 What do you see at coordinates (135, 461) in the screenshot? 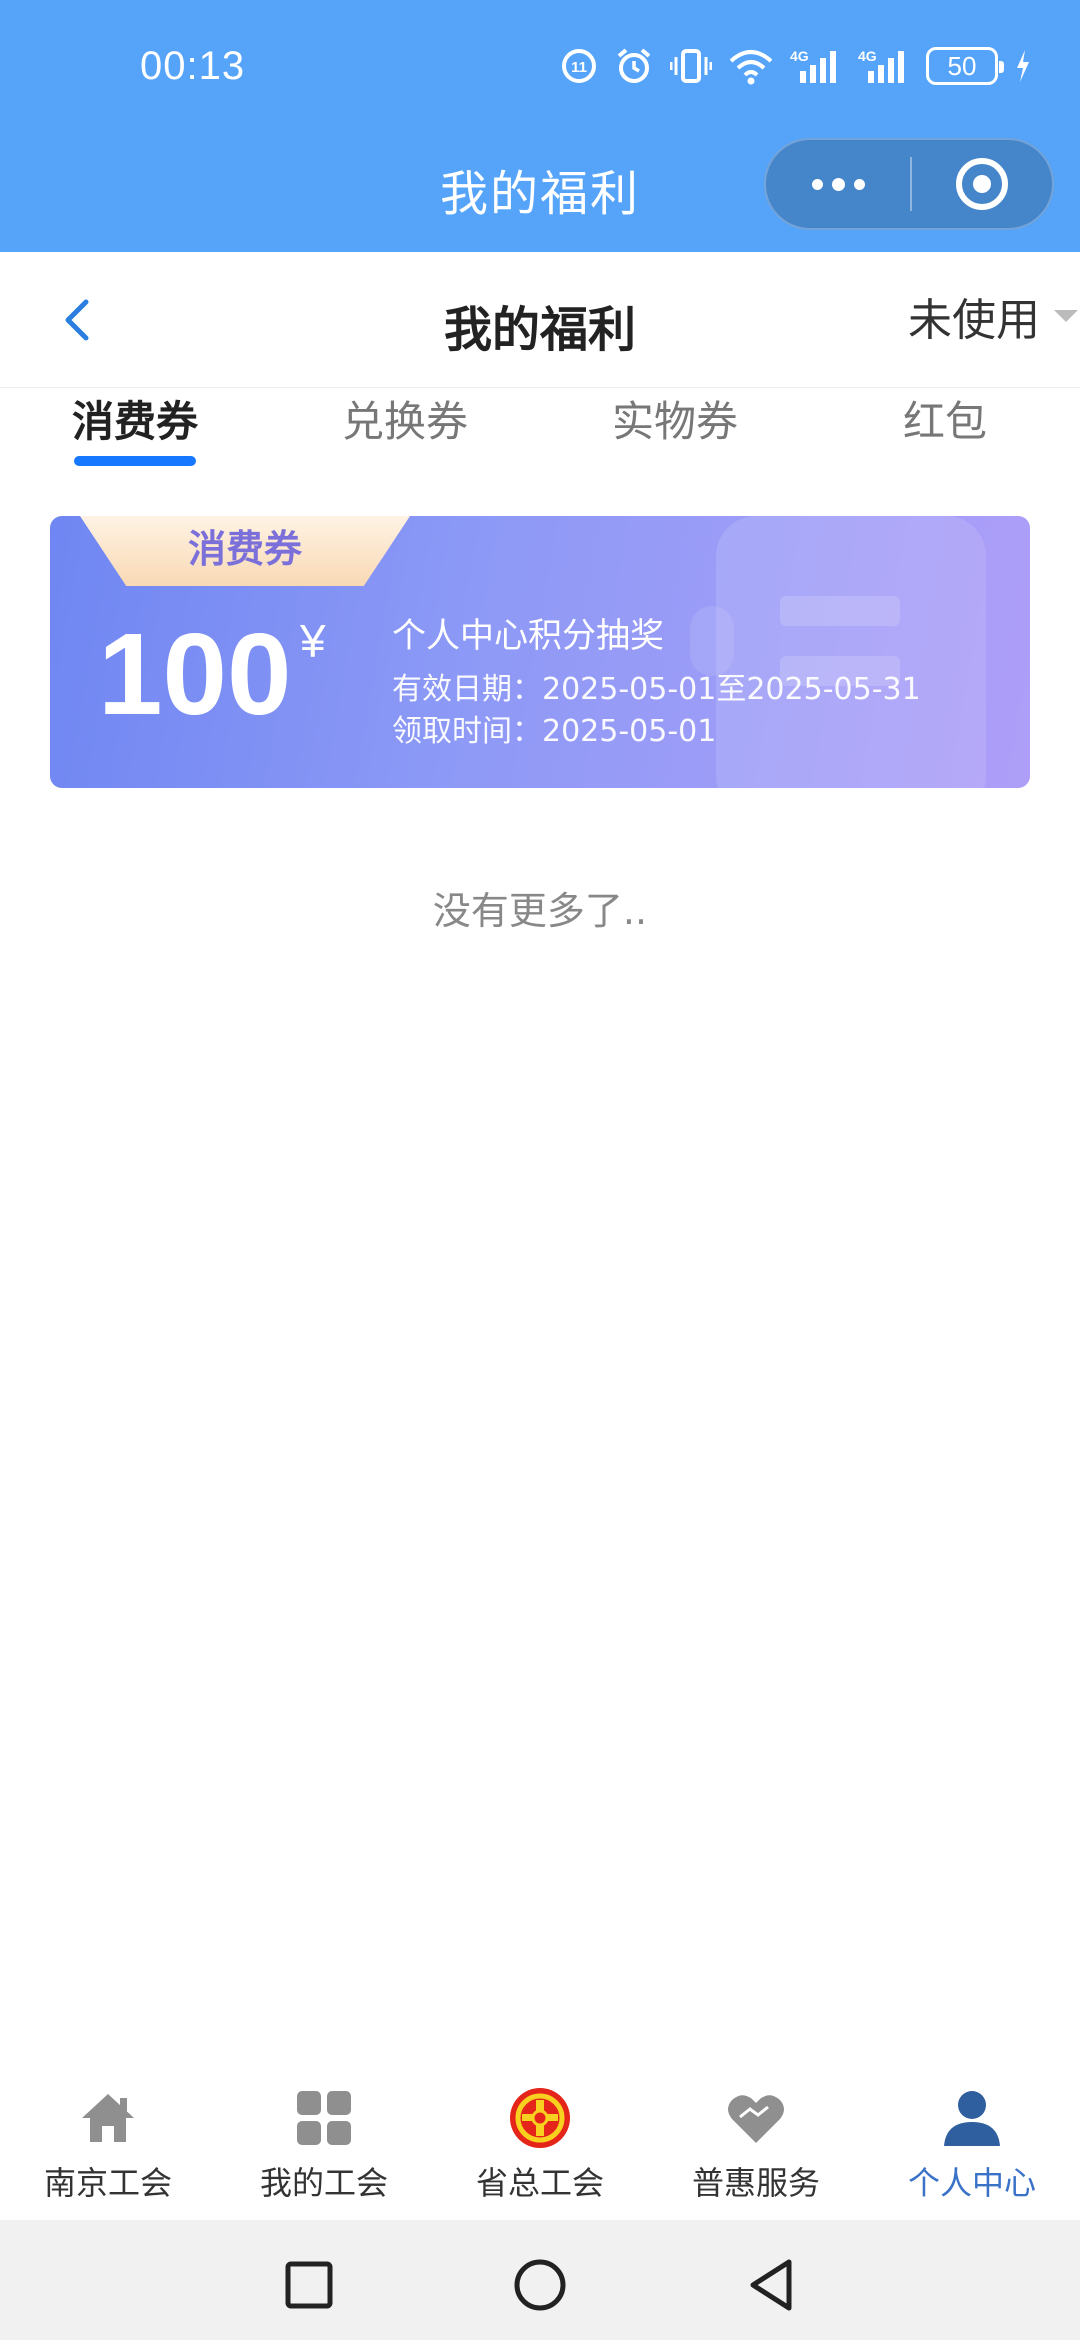
I see `active-tab-indicator` at bounding box center [135, 461].